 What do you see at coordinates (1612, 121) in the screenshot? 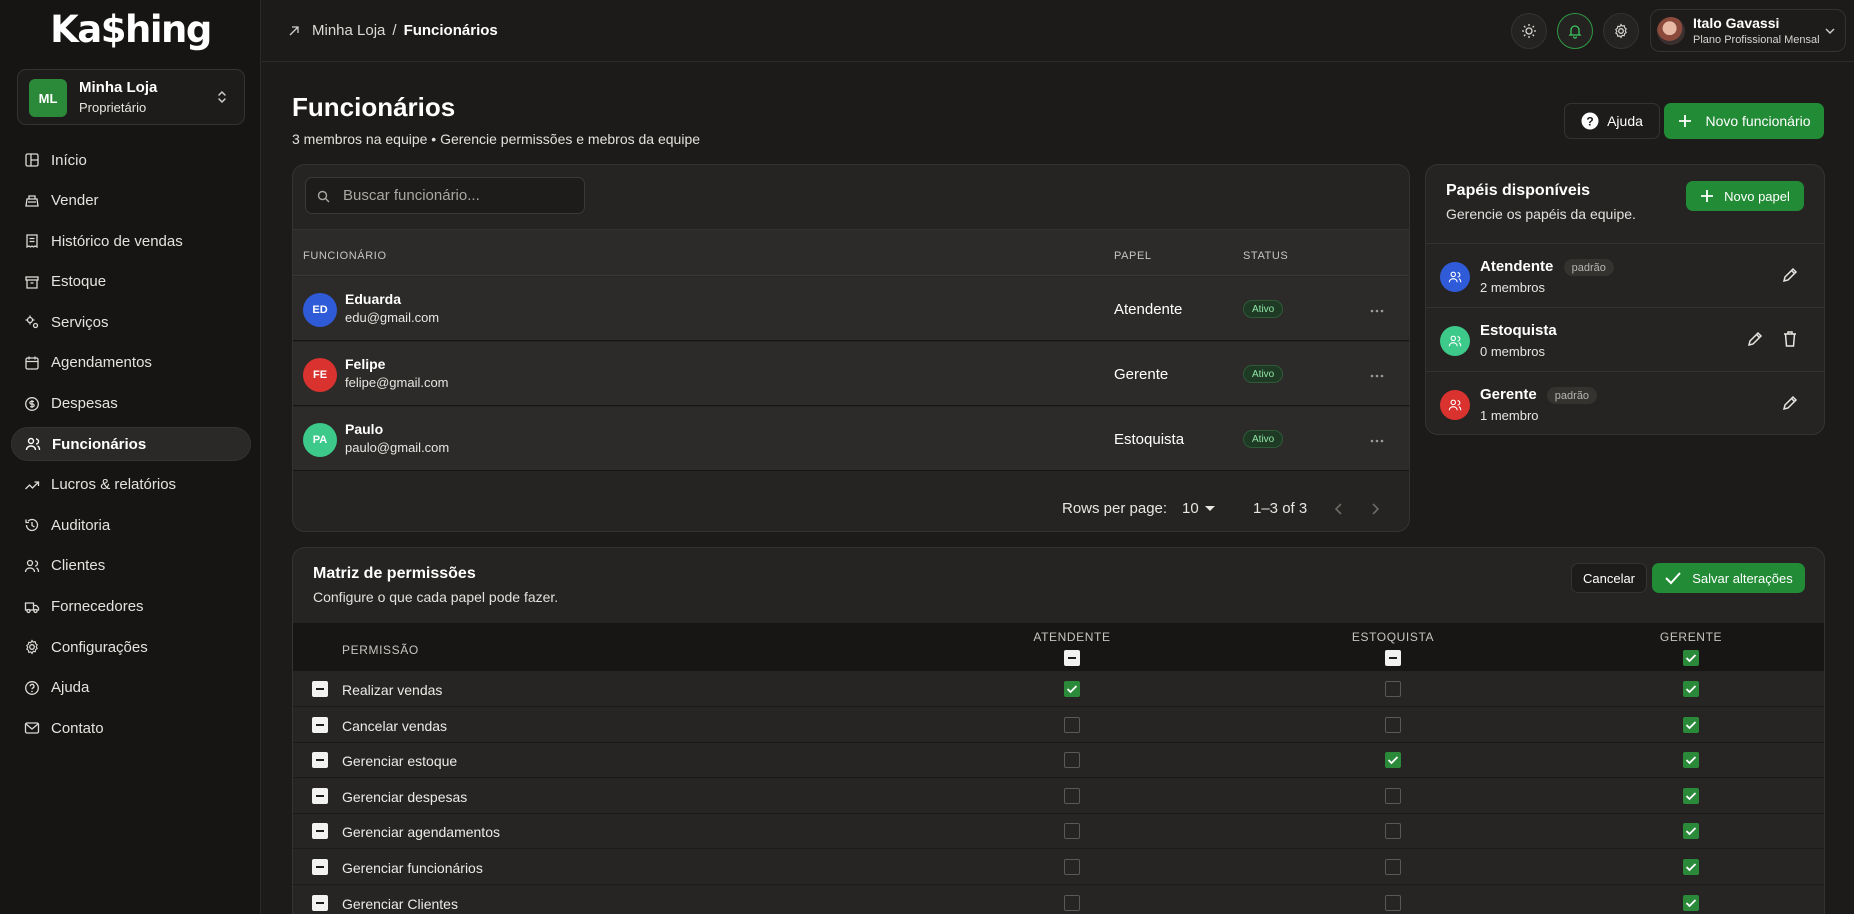
I see `help-button: ? Ajuda` at bounding box center [1612, 121].